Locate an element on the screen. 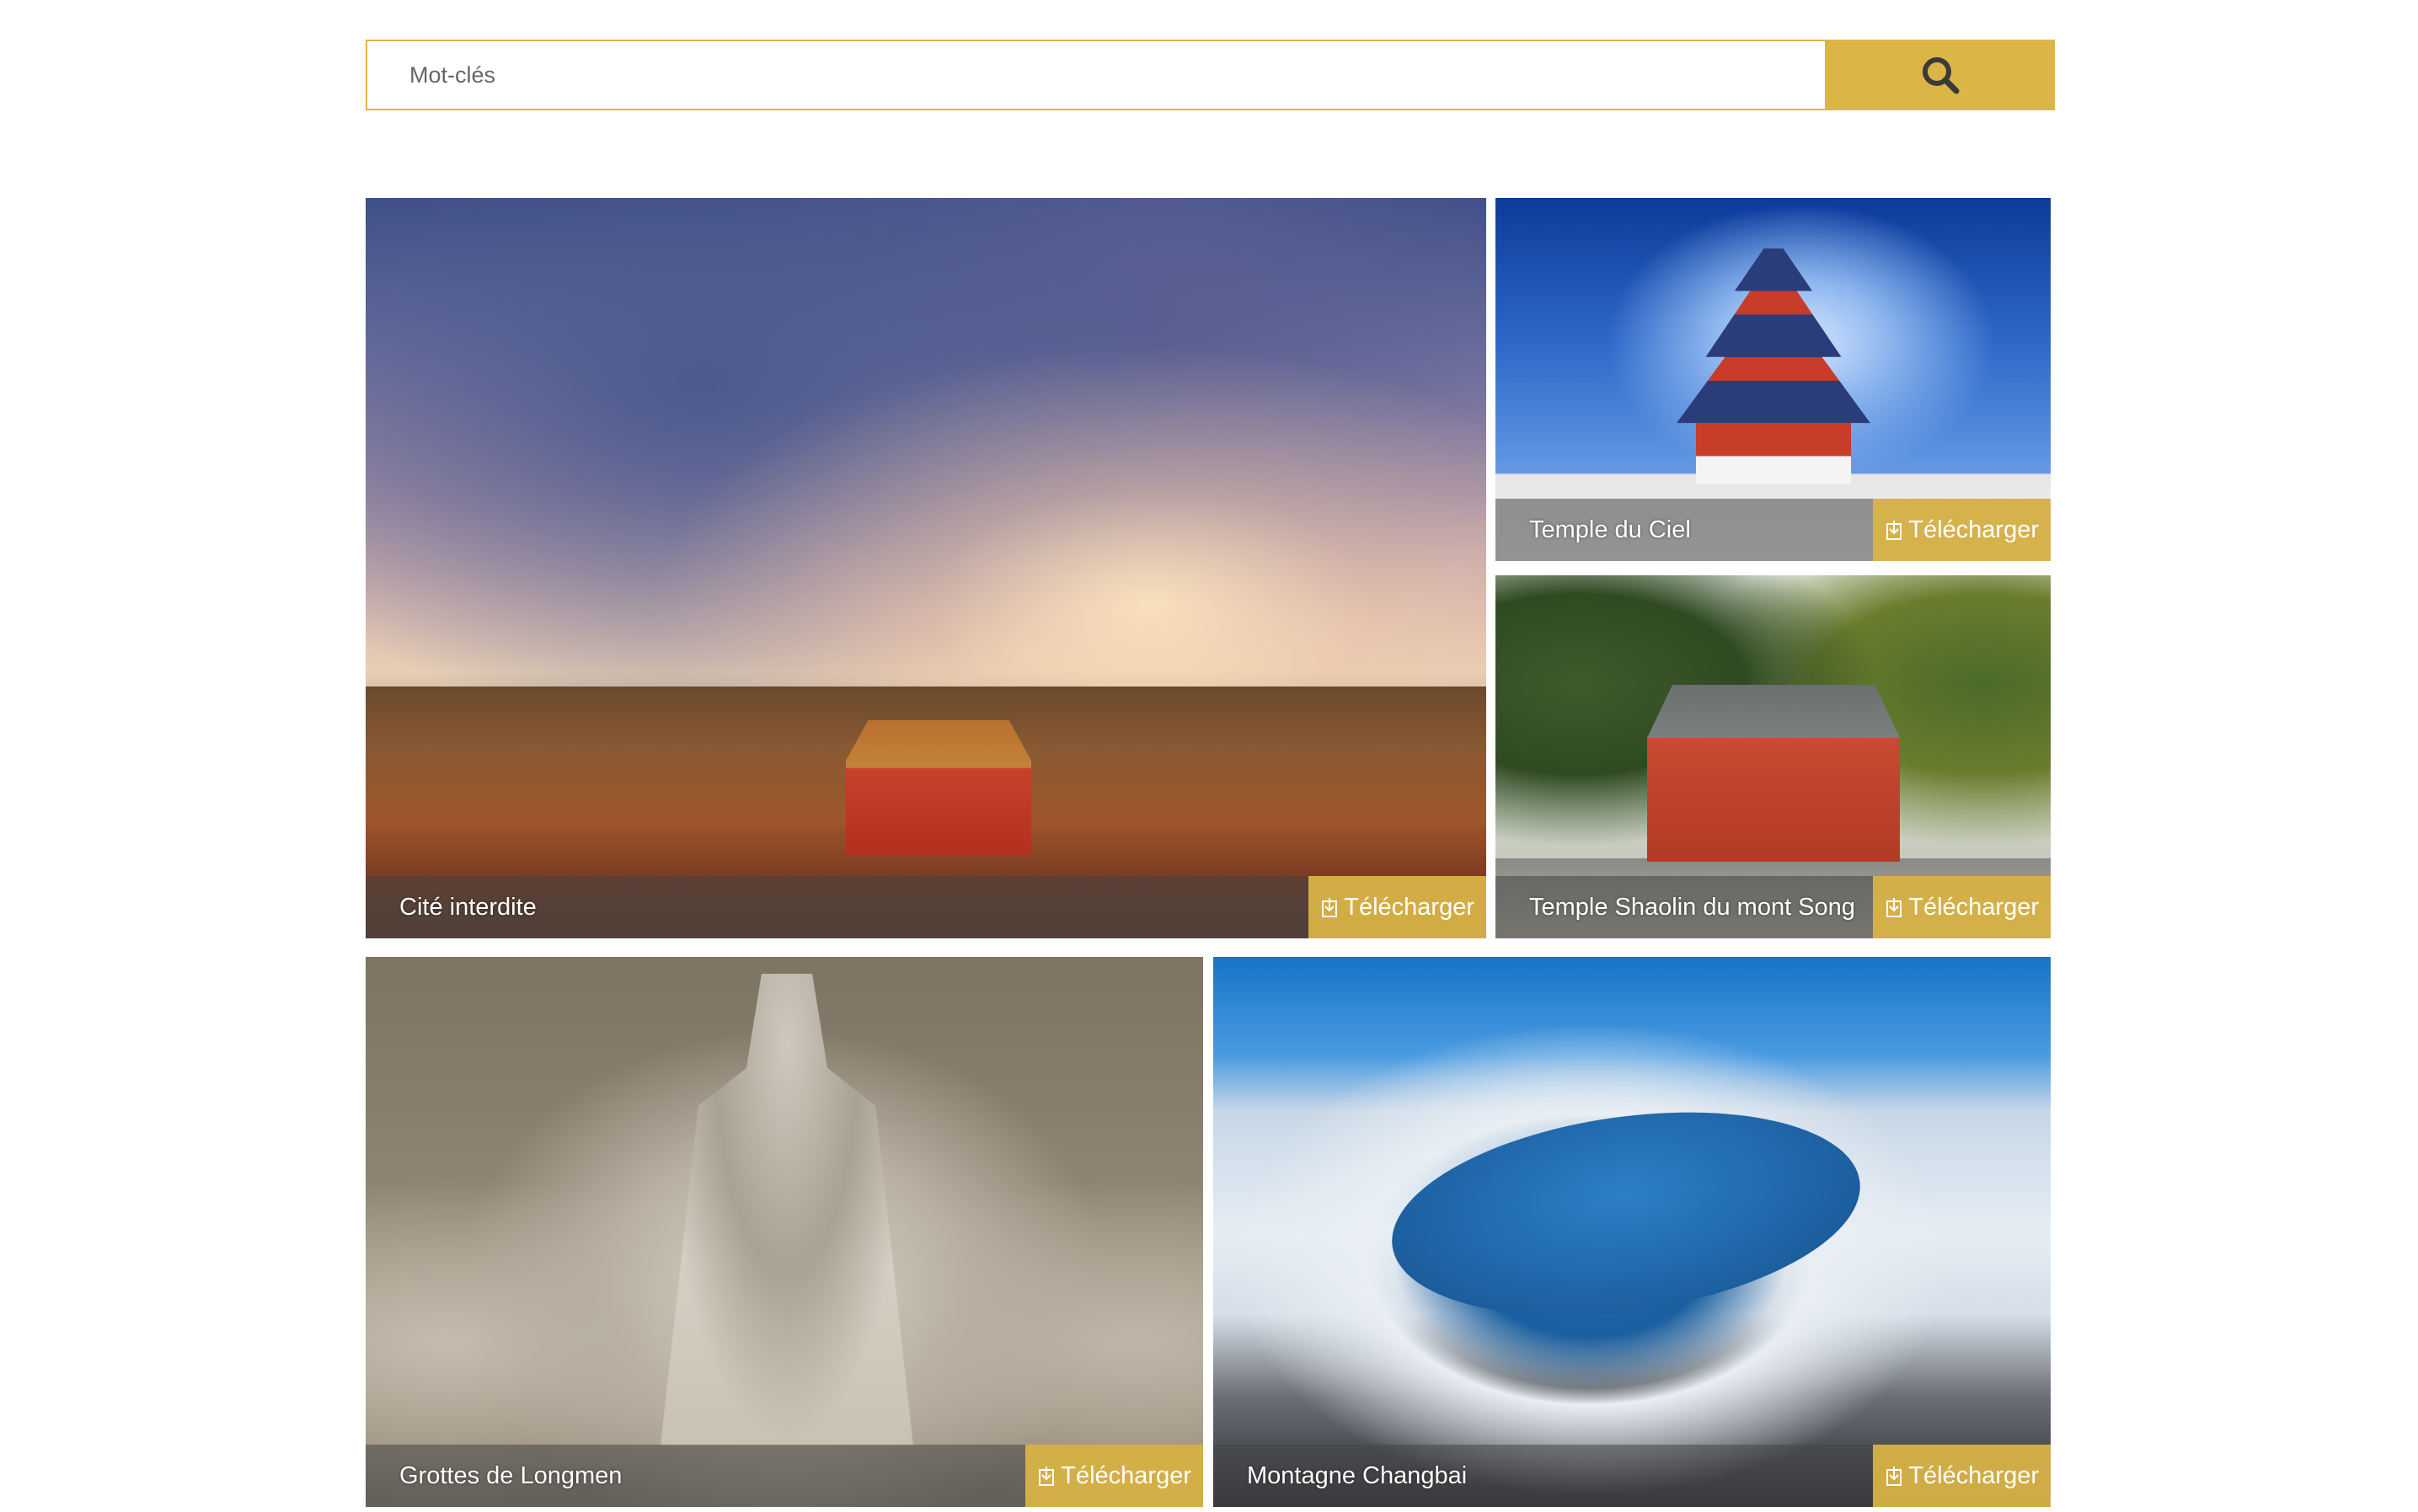 The image size is (2418, 1512). search-bar is located at coordinates (1210, 75).